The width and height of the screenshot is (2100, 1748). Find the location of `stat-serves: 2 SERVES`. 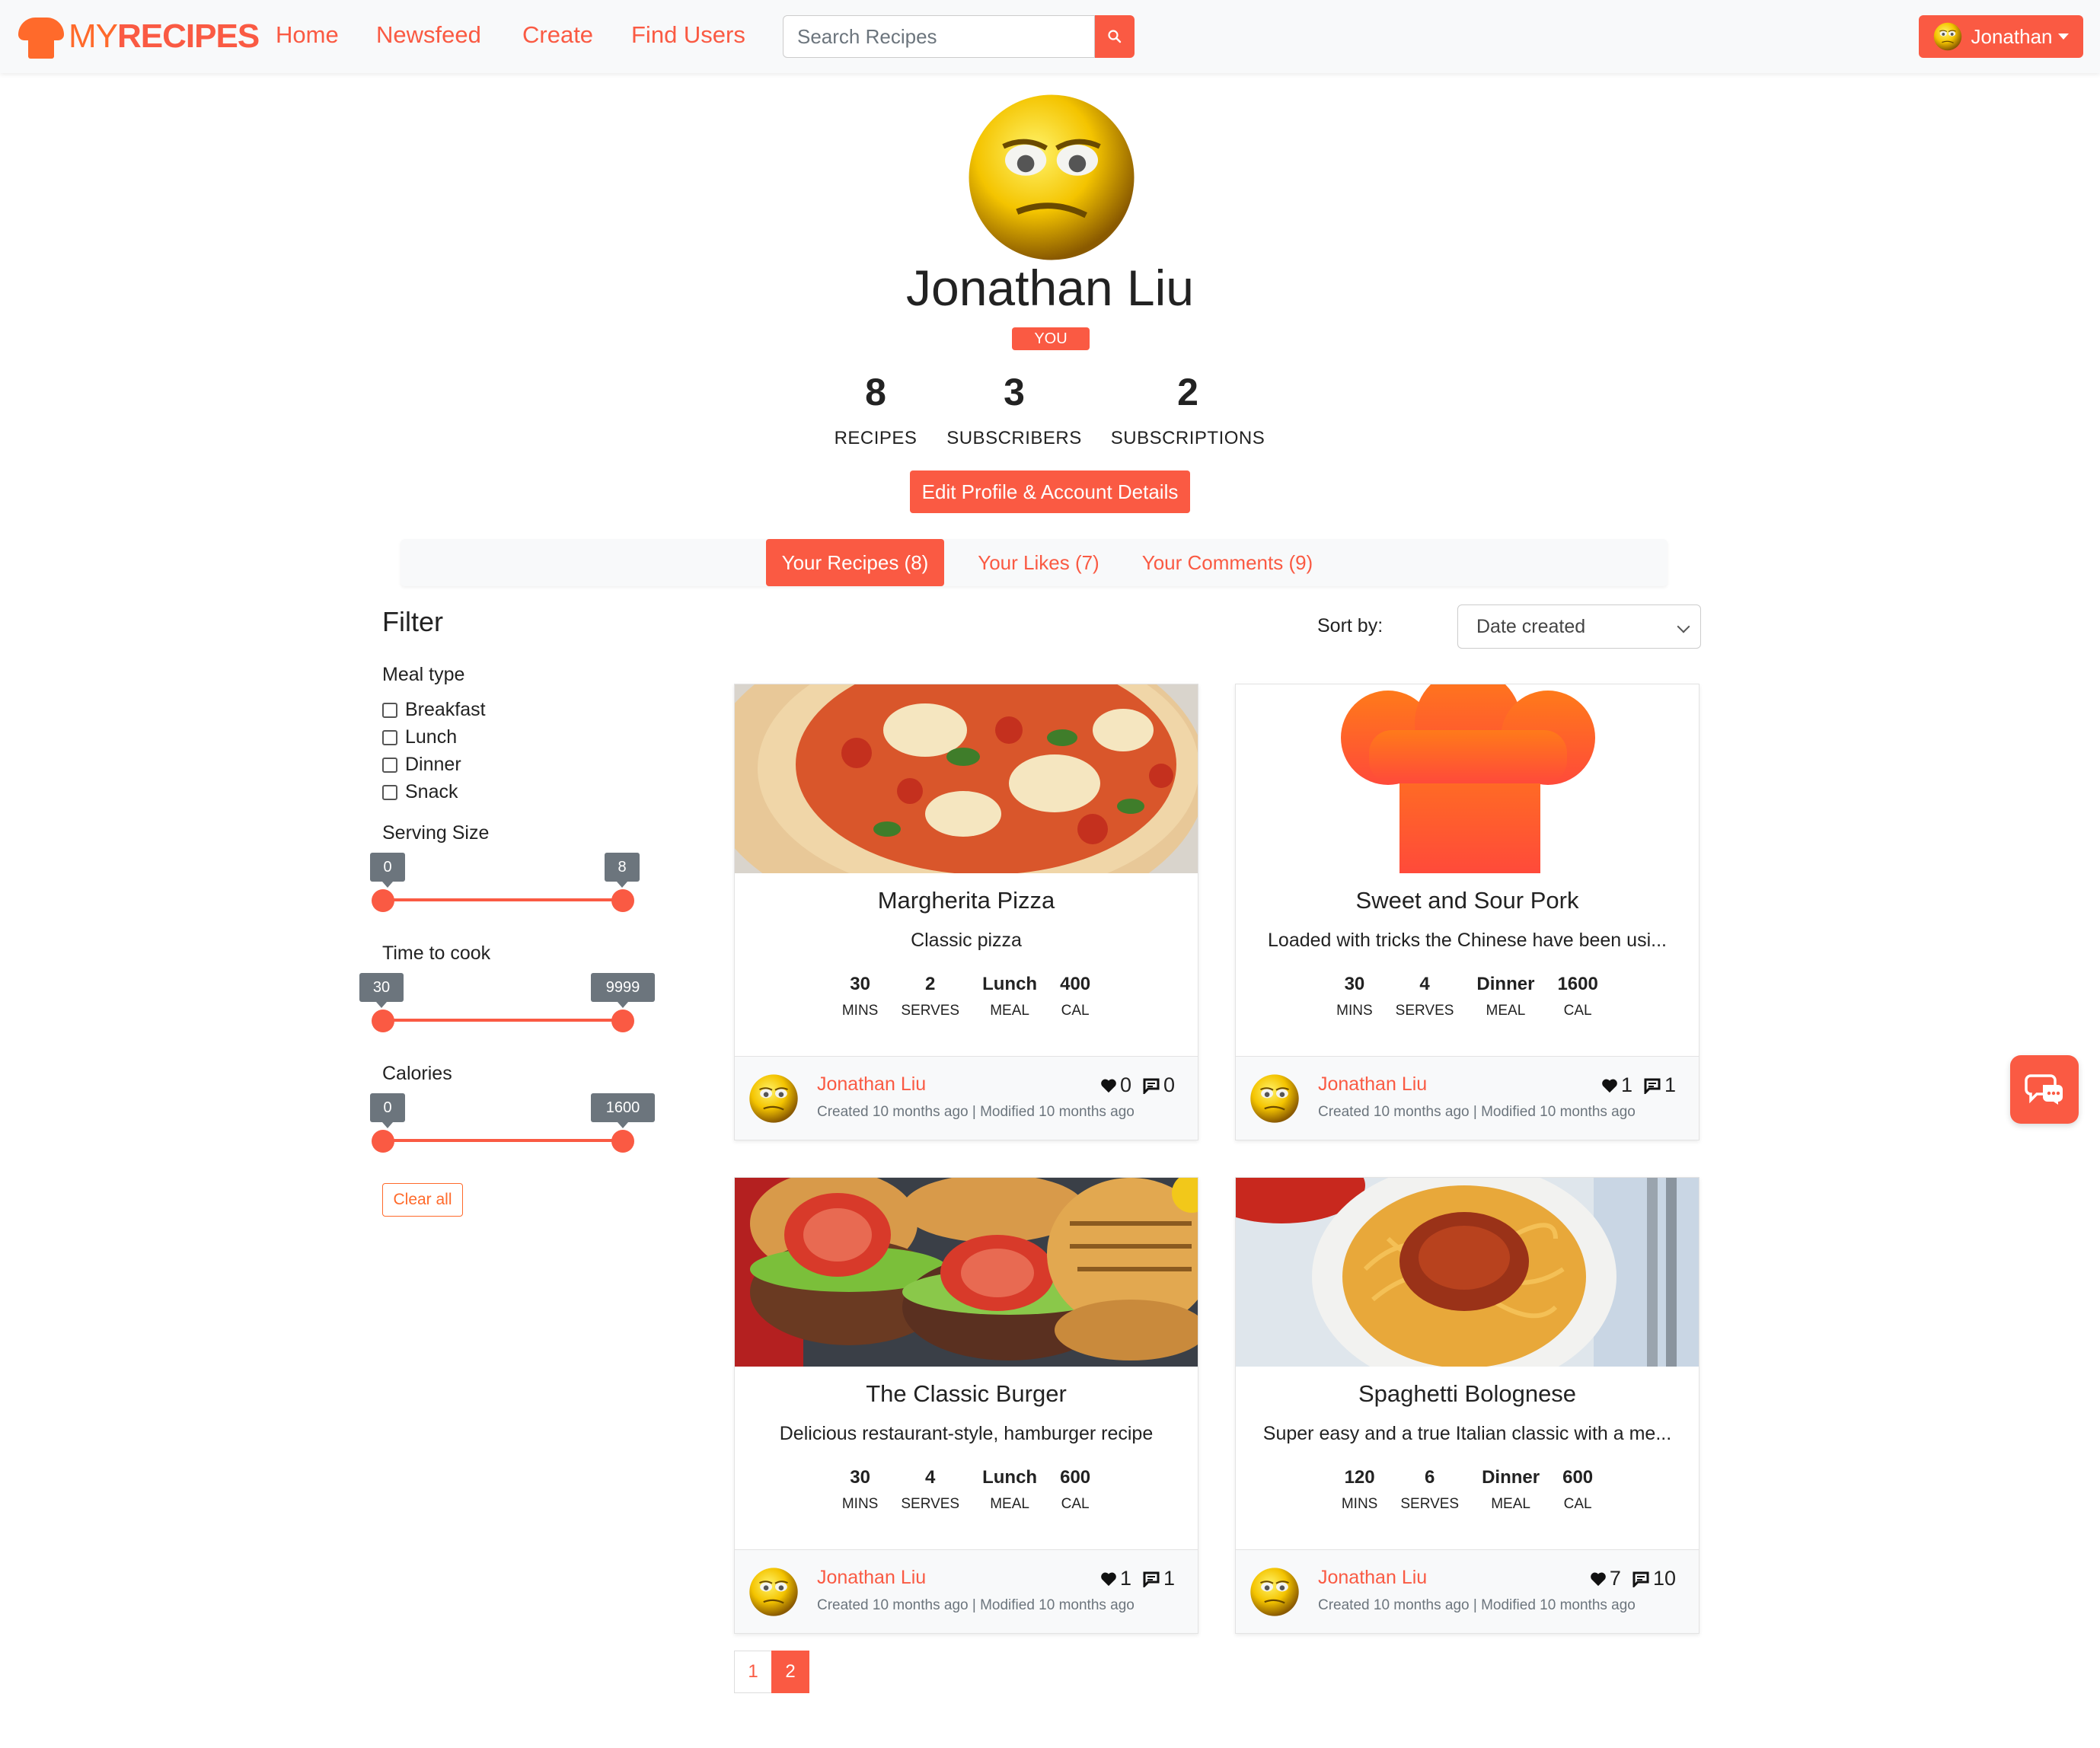

stat-serves: 2 SERVES is located at coordinates (930, 996).